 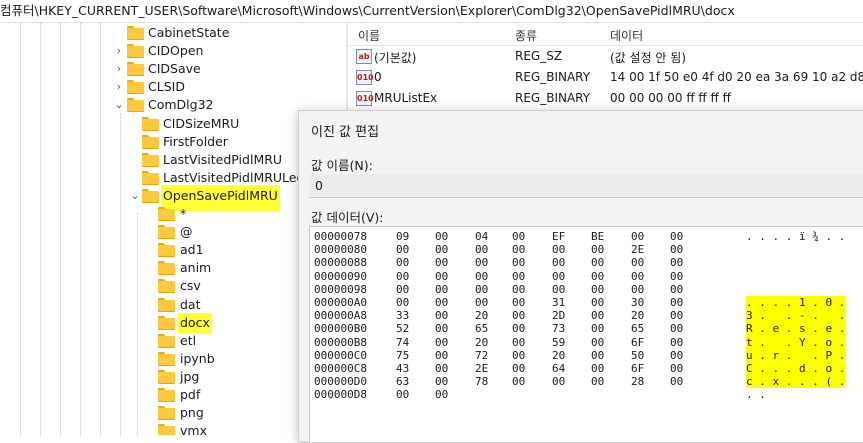 I want to click on hex-row: 00000088 00 00 00 00 00 00 00 00, so click(x=586, y=262).